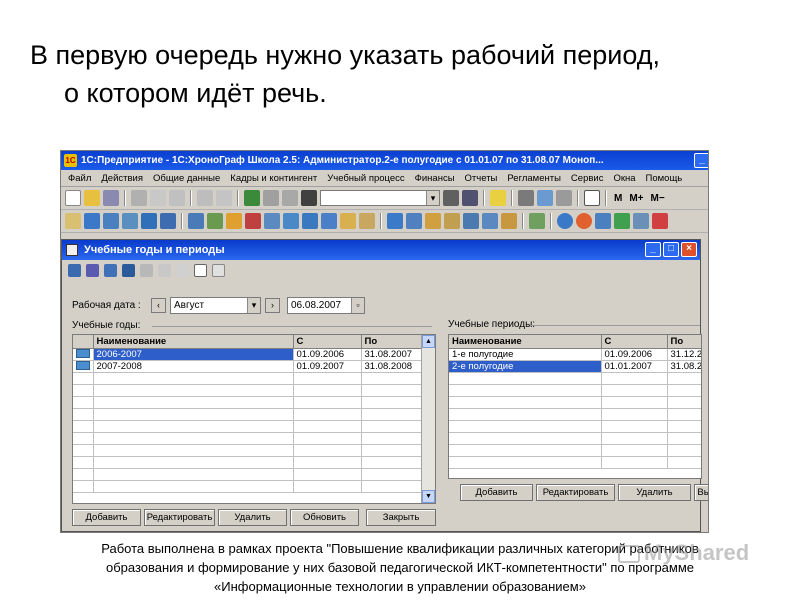 Image resolution: width=800 pixels, height=600 pixels. I want to click on scroll-up-icon: ▲, so click(428, 341).